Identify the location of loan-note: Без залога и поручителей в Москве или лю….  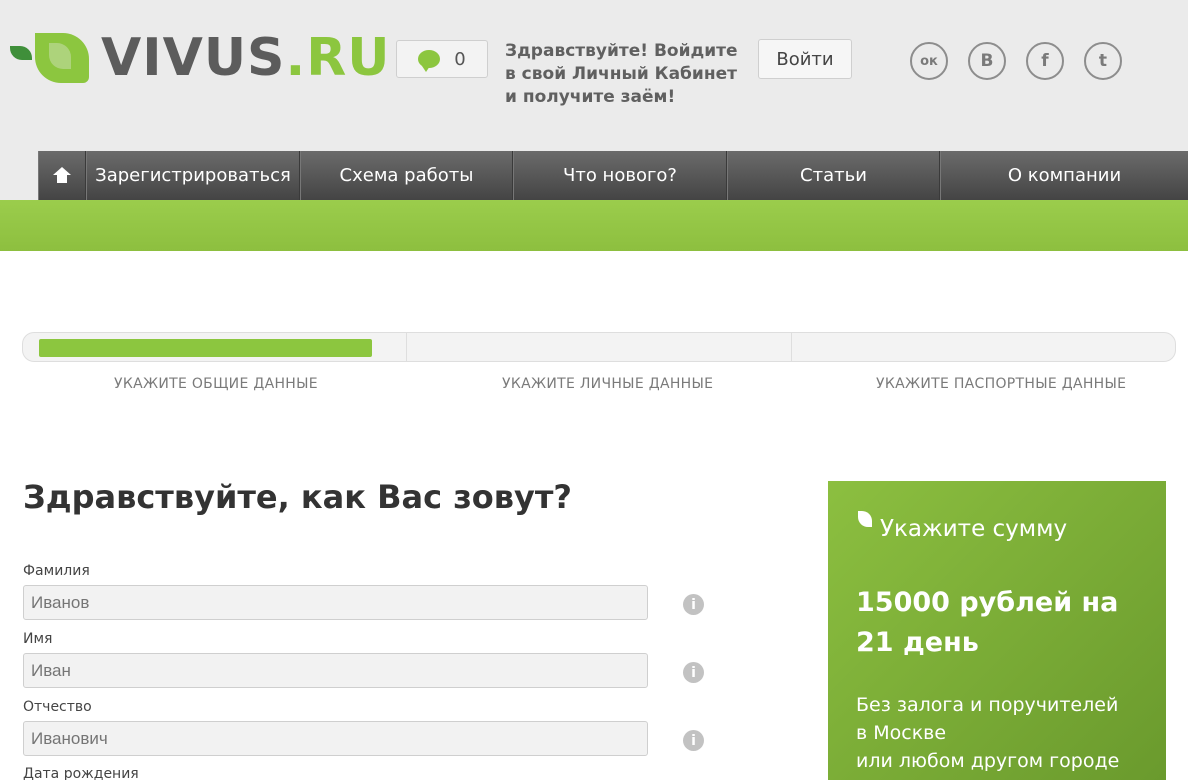
(988, 733).